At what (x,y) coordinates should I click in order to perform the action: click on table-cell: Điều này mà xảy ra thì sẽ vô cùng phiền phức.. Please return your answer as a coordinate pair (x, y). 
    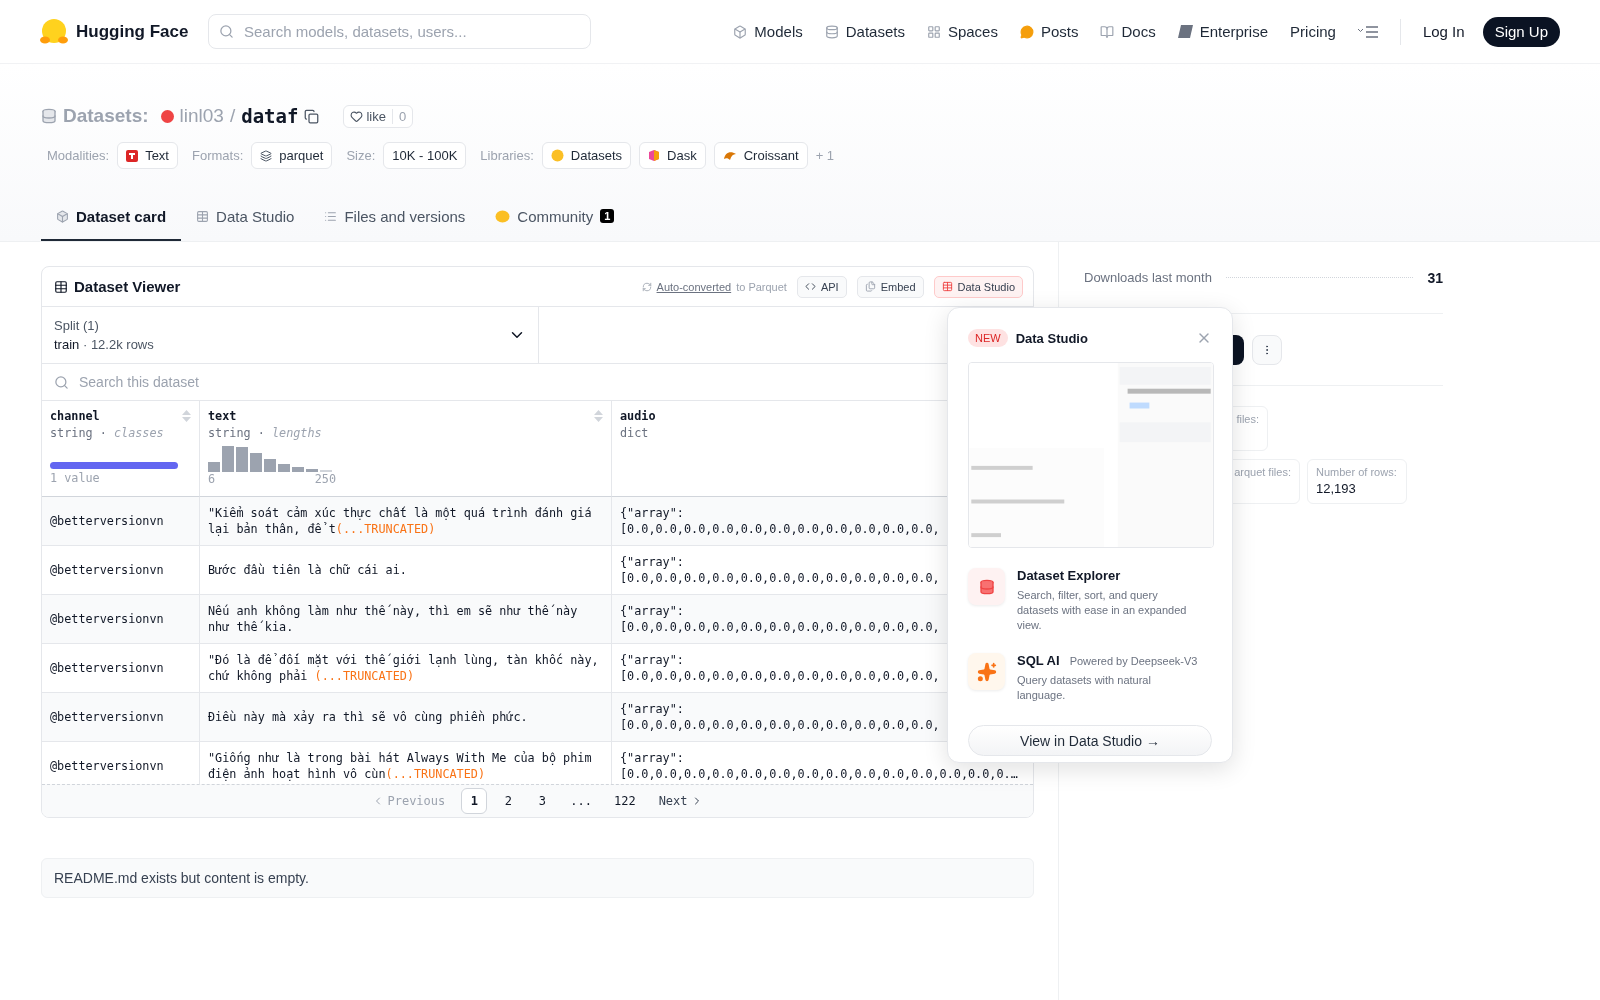
    Looking at the image, I should click on (406, 717).